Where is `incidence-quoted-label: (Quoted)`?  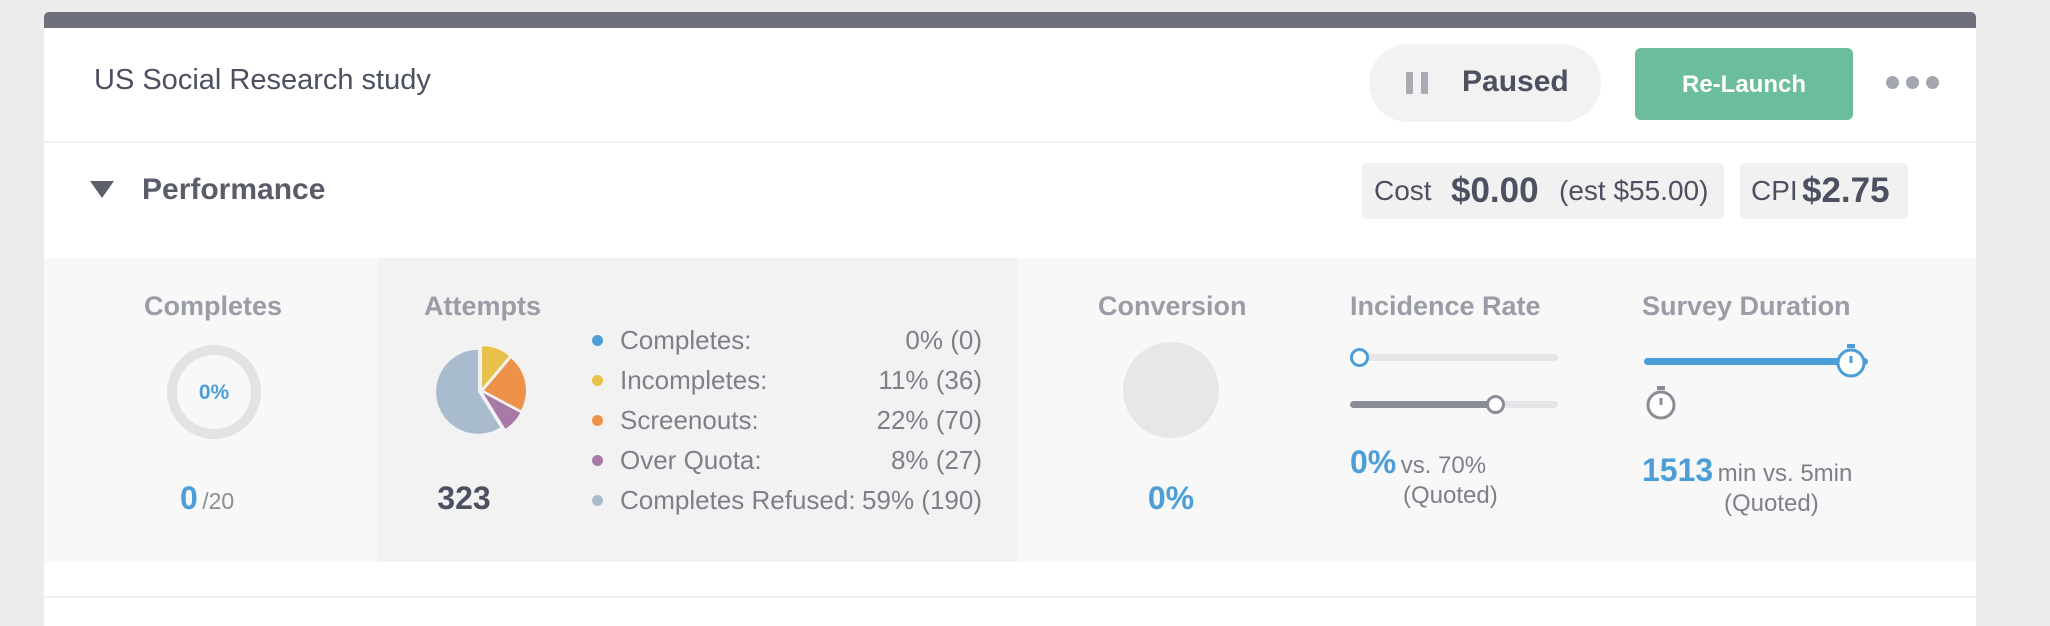
incidence-quoted-label: (Quoted) is located at coordinates (1450, 495).